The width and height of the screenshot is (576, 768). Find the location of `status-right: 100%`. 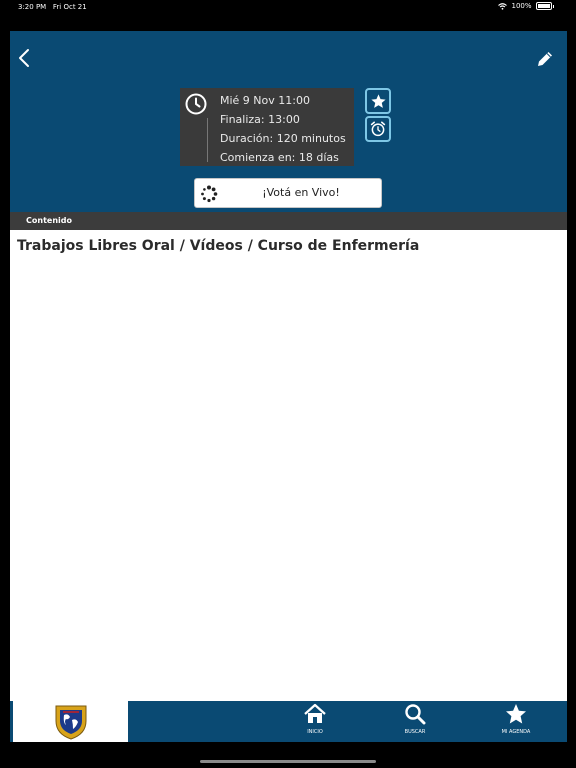

status-right: 100% is located at coordinates (526, 6).